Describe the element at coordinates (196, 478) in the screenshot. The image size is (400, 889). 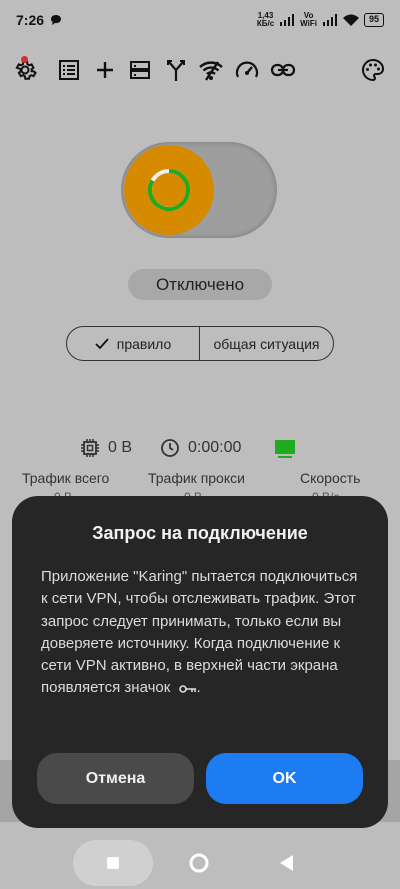
I see `traffic-proxy-label: Трафик прокси` at that location.